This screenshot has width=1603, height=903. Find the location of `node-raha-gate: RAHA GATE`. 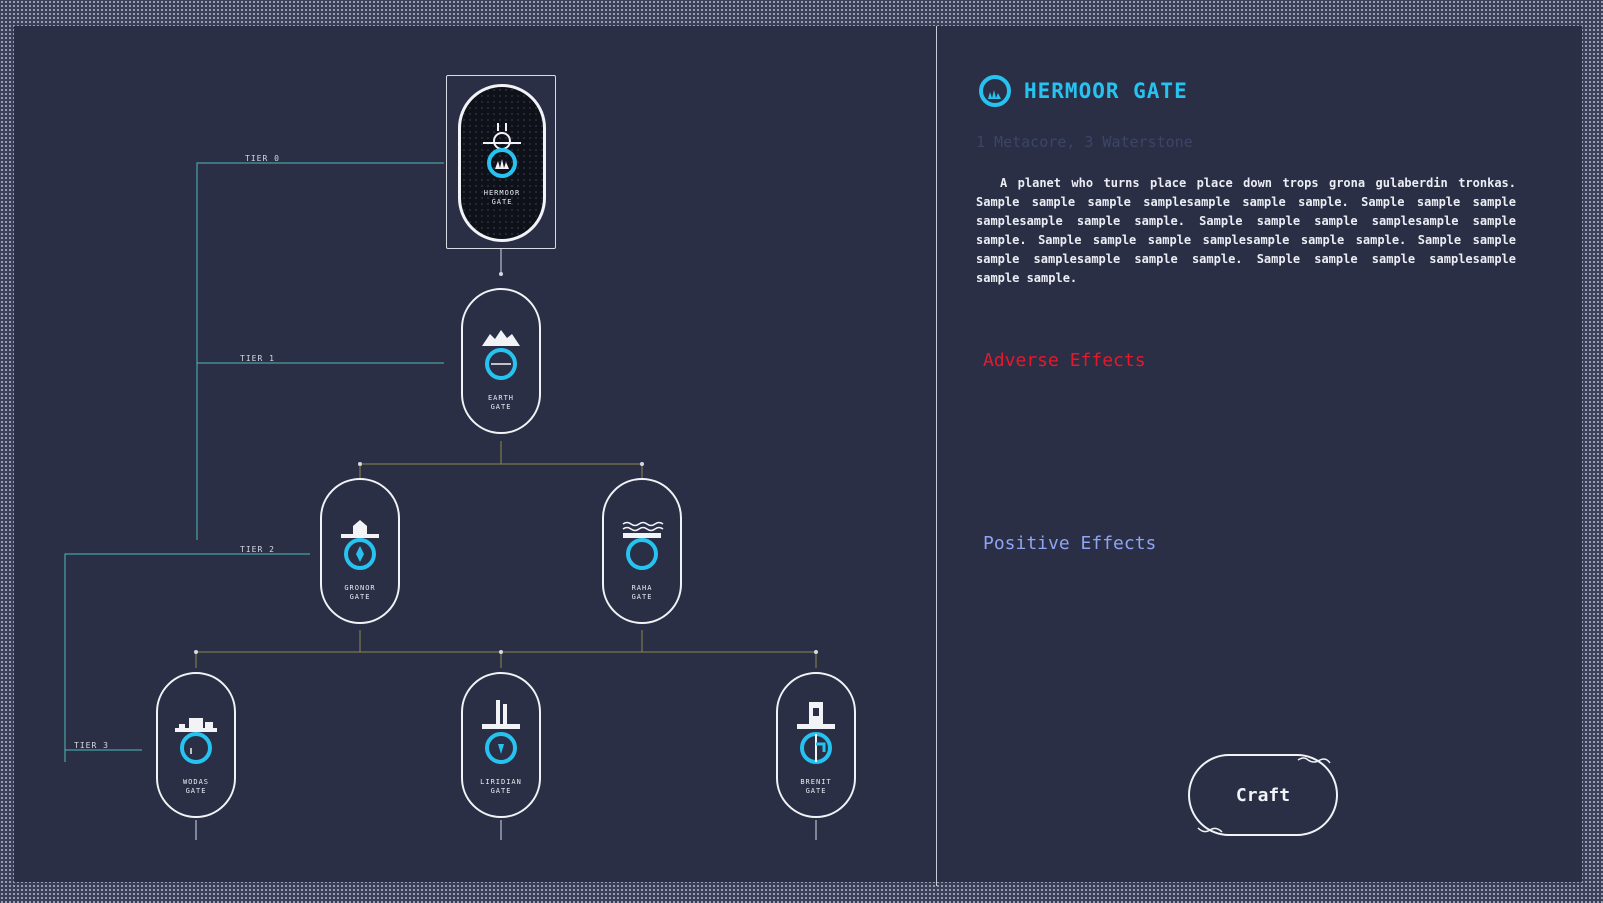

node-raha-gate: RAHA GATE is located at coordinates (642, 551).